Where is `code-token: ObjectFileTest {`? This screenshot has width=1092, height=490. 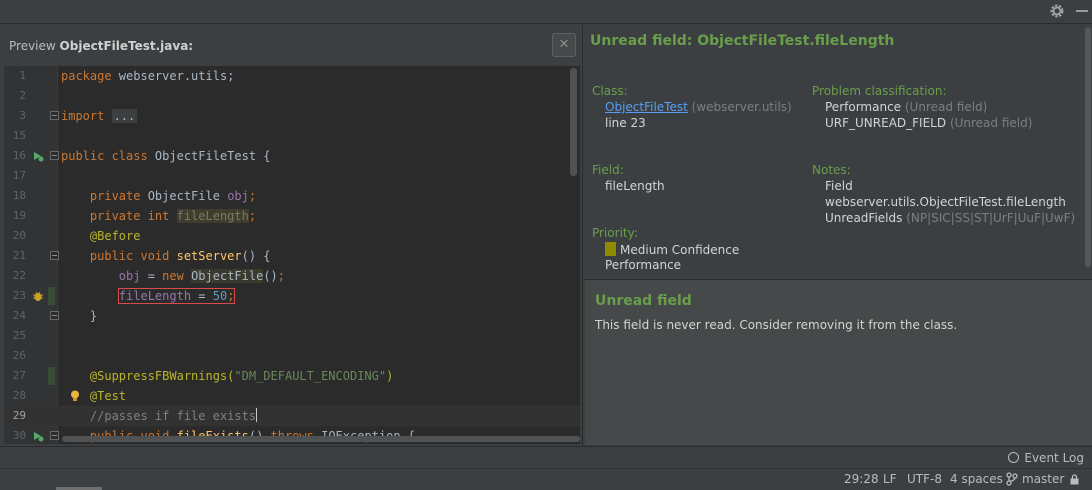 code-token: ObjectFileTest { is located at coordinates (212, 156).